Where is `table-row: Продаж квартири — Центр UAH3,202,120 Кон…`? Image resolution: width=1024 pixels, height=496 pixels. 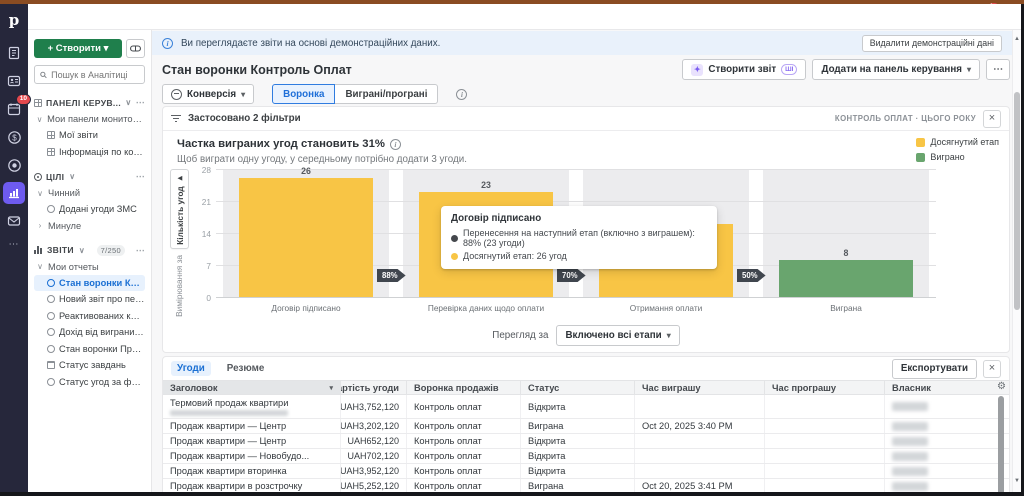
table-row: Продаж квартири — Центр UAH3,202,120 Кон… is located at coordinates (586, 426).